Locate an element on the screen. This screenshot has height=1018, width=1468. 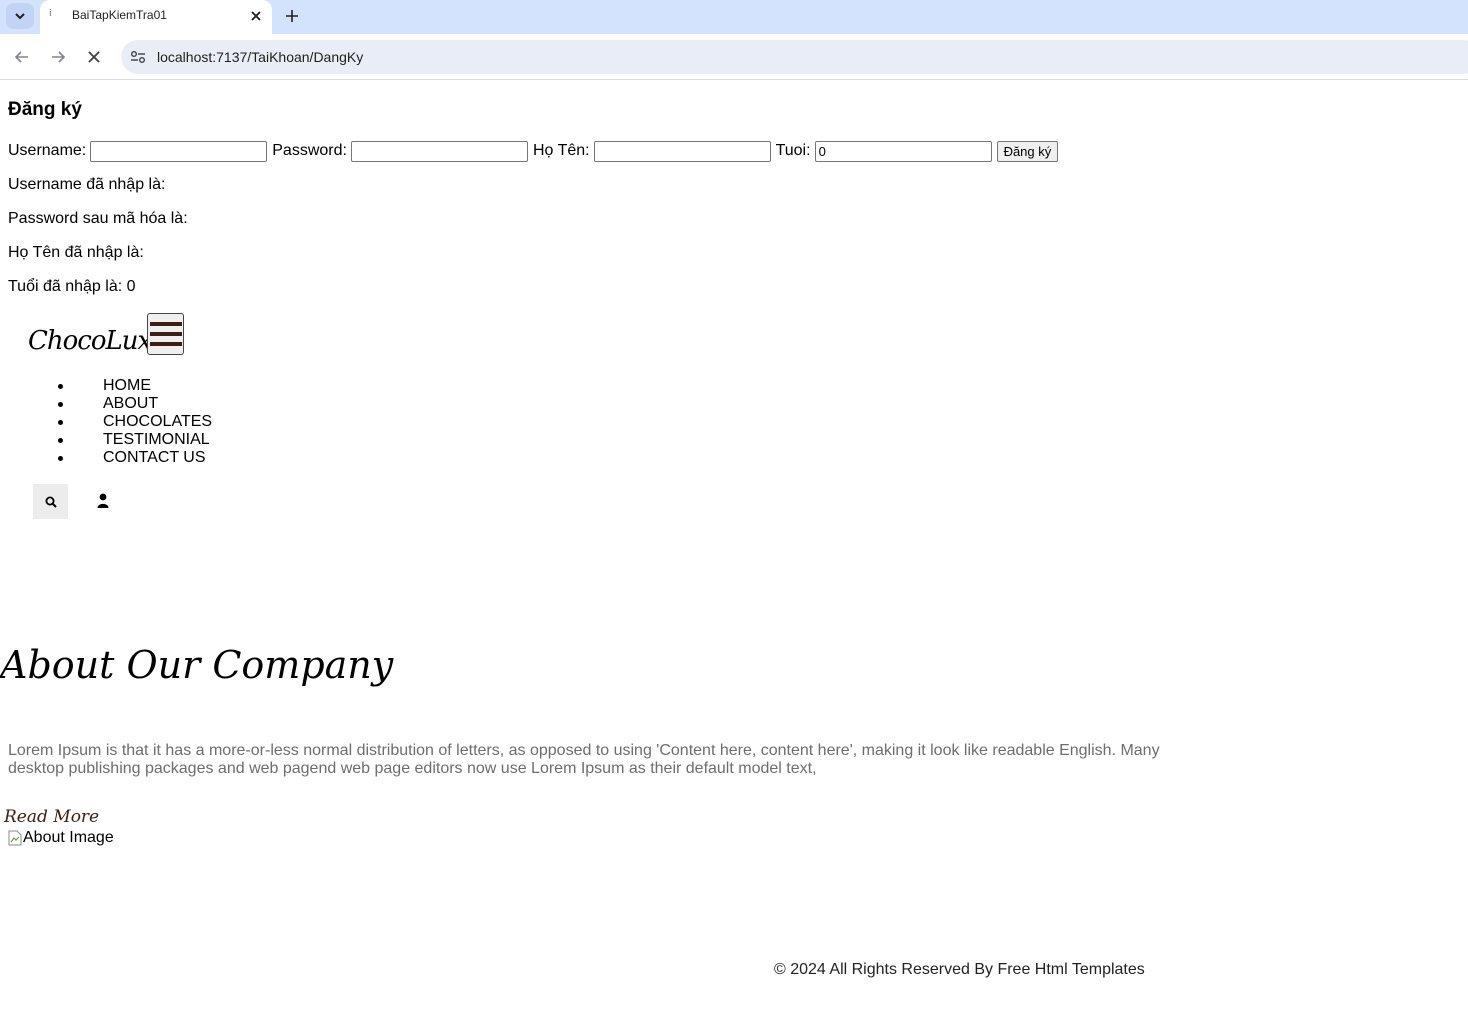
site-info-button is located at coordinates (138, 57).